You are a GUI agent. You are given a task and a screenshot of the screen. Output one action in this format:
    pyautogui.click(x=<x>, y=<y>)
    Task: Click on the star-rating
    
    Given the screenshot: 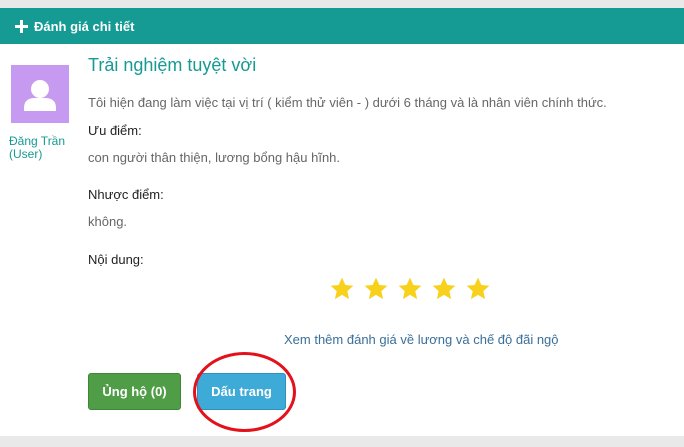 What is the action you would take?
    pyautogui.click(x=410, y=289)
    